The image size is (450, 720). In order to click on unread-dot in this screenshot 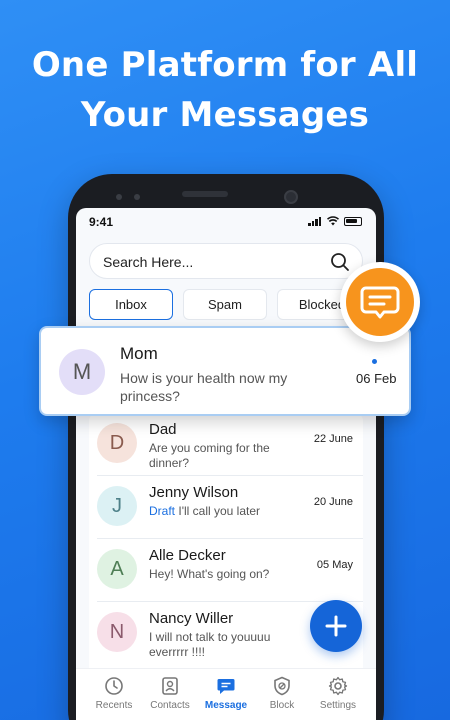, I will do `click(374, 361)`.